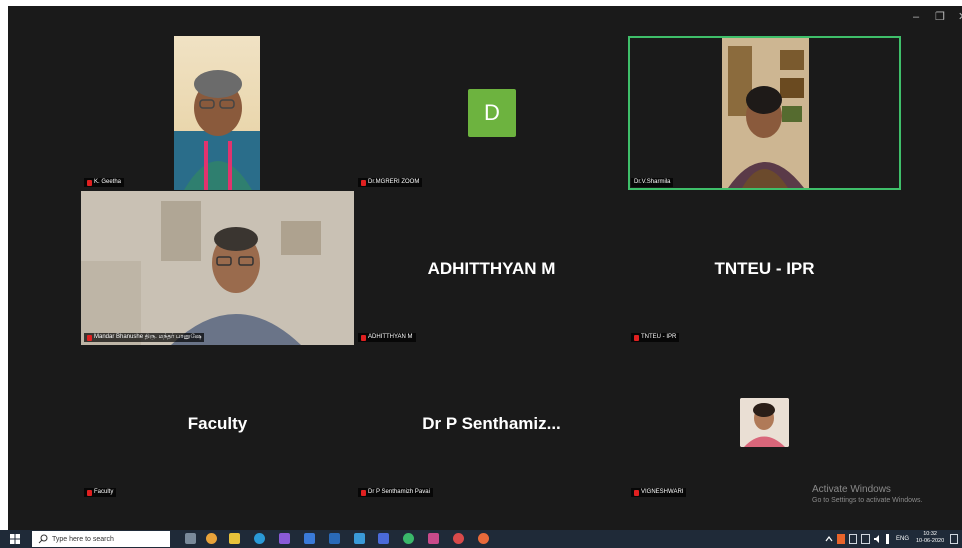  Describe the element at coordinates (940, 17) in the screenshot. I see `restore-button: ❐` at that location.